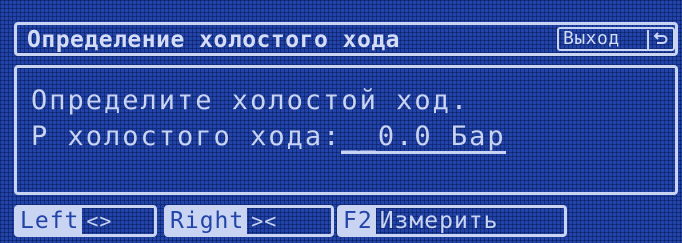 This screenshot has height=243, width=682. I want to click on softkey-f2-label: Измерить, so click(439, 221).